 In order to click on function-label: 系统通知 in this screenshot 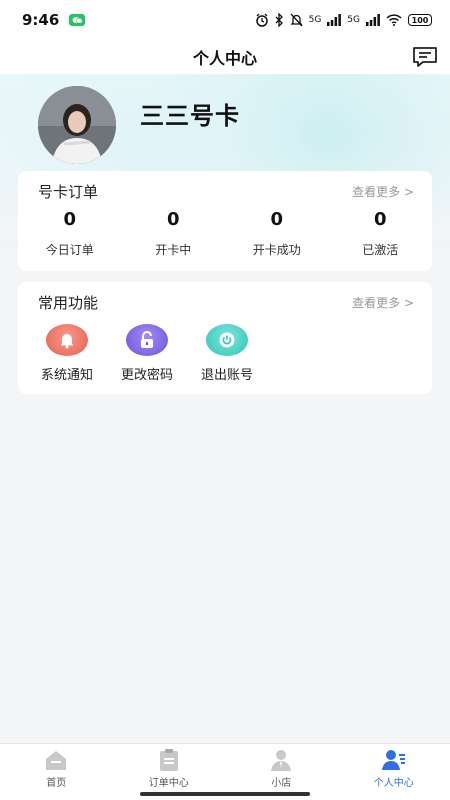, I will do `click(66, 375)`.